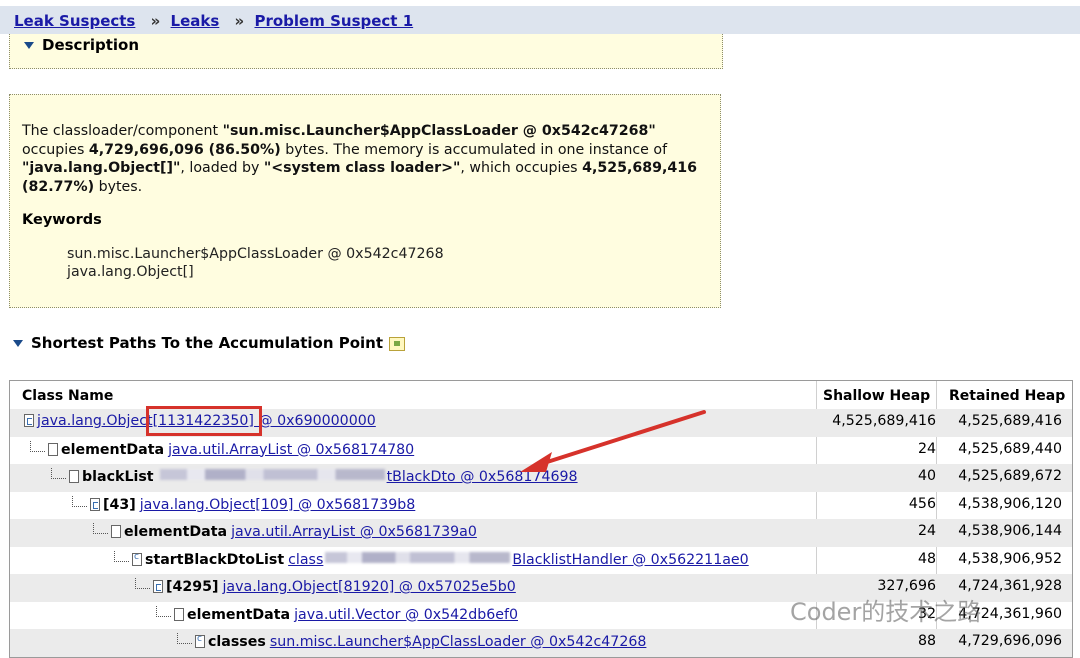 This screenshot has width=1080, height=658. I want to click on class-name-cell: blackList tBlackDto @ 0x568174698, so click(314, 476).